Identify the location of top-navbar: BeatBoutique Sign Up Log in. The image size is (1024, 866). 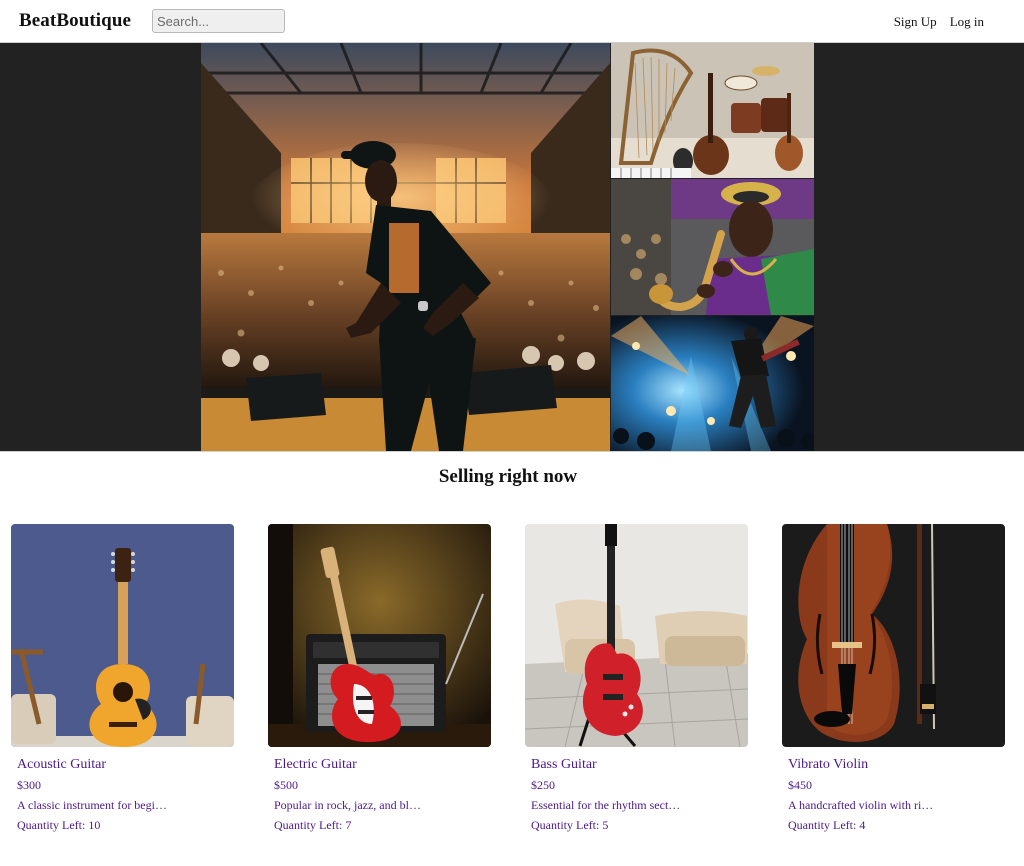
(512, 21).